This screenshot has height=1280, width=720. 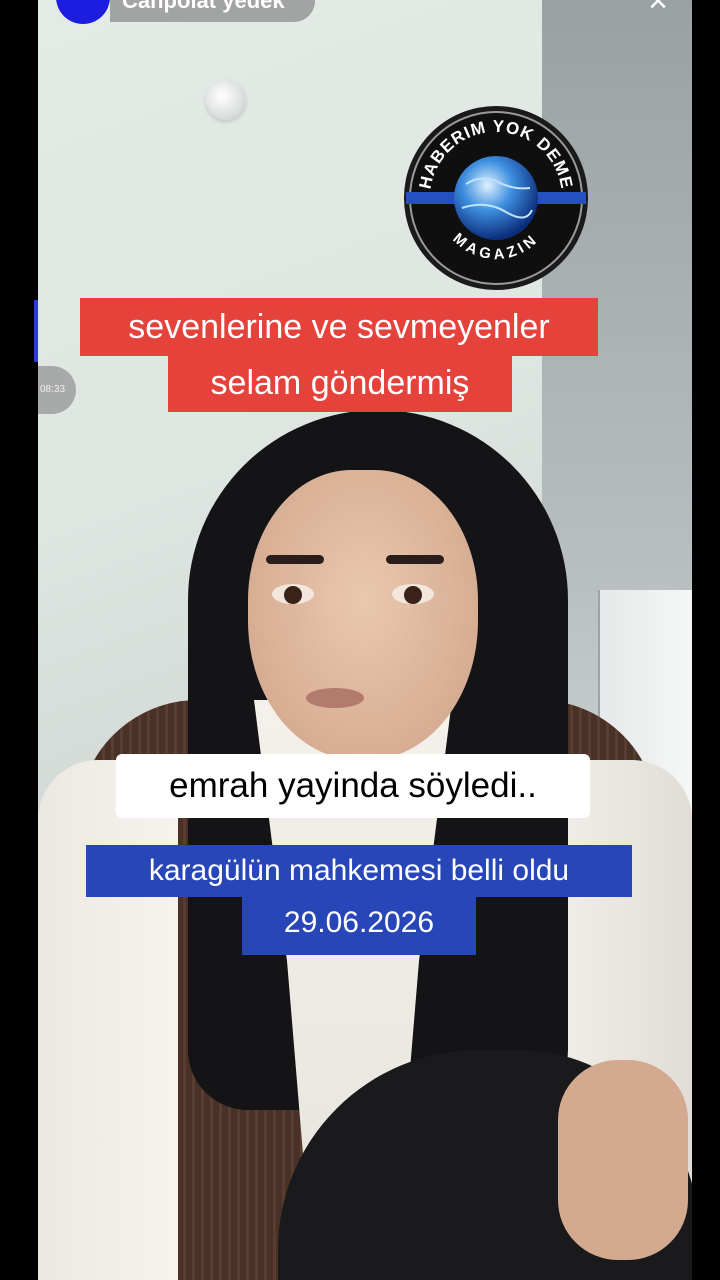 I want to click on caption-blue-line2: 29.06.2026, so click(x=359, y=925).